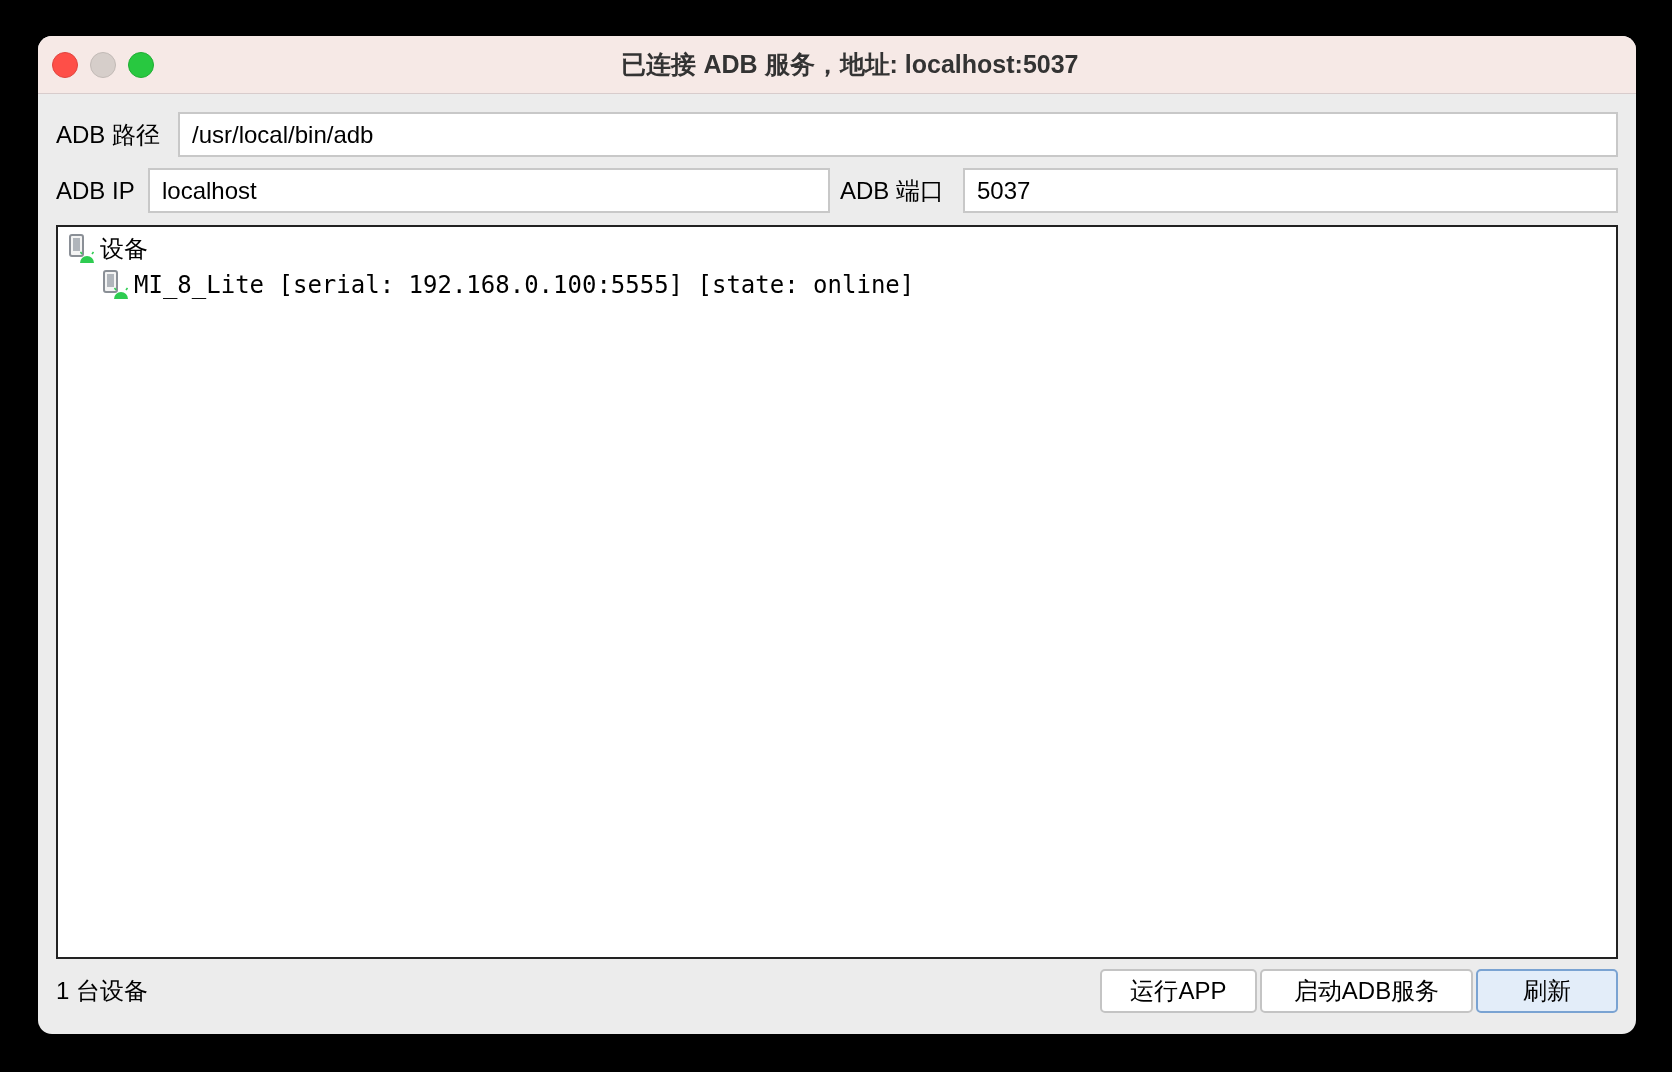  Describe the element at coordinates (524, 285) in the screenshot. I see `tree-item: MI_8_Lite [serial: 192.168.0.100:5555] [state: online]` at that location.